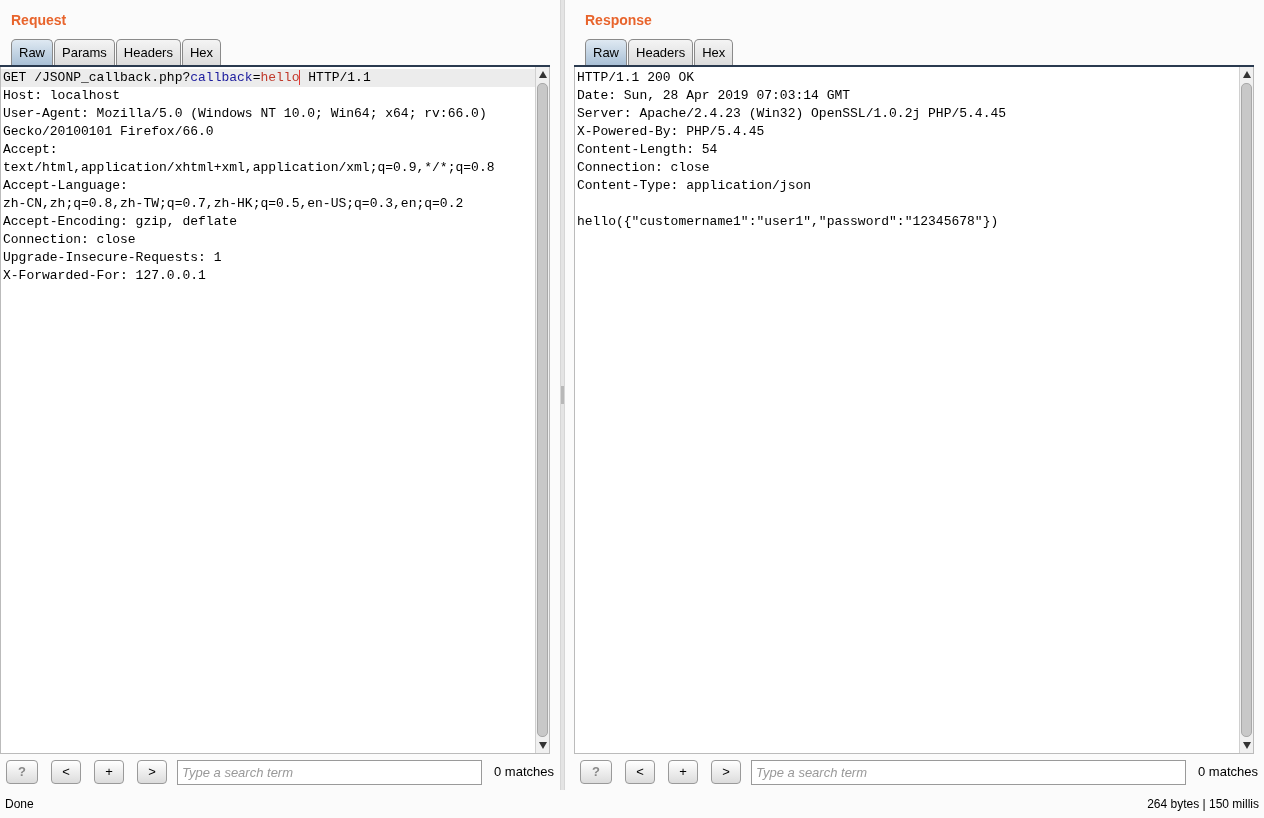  I want to click on code-line: X-Forwarded-For: 127.0.0.1, so click(104, 276).